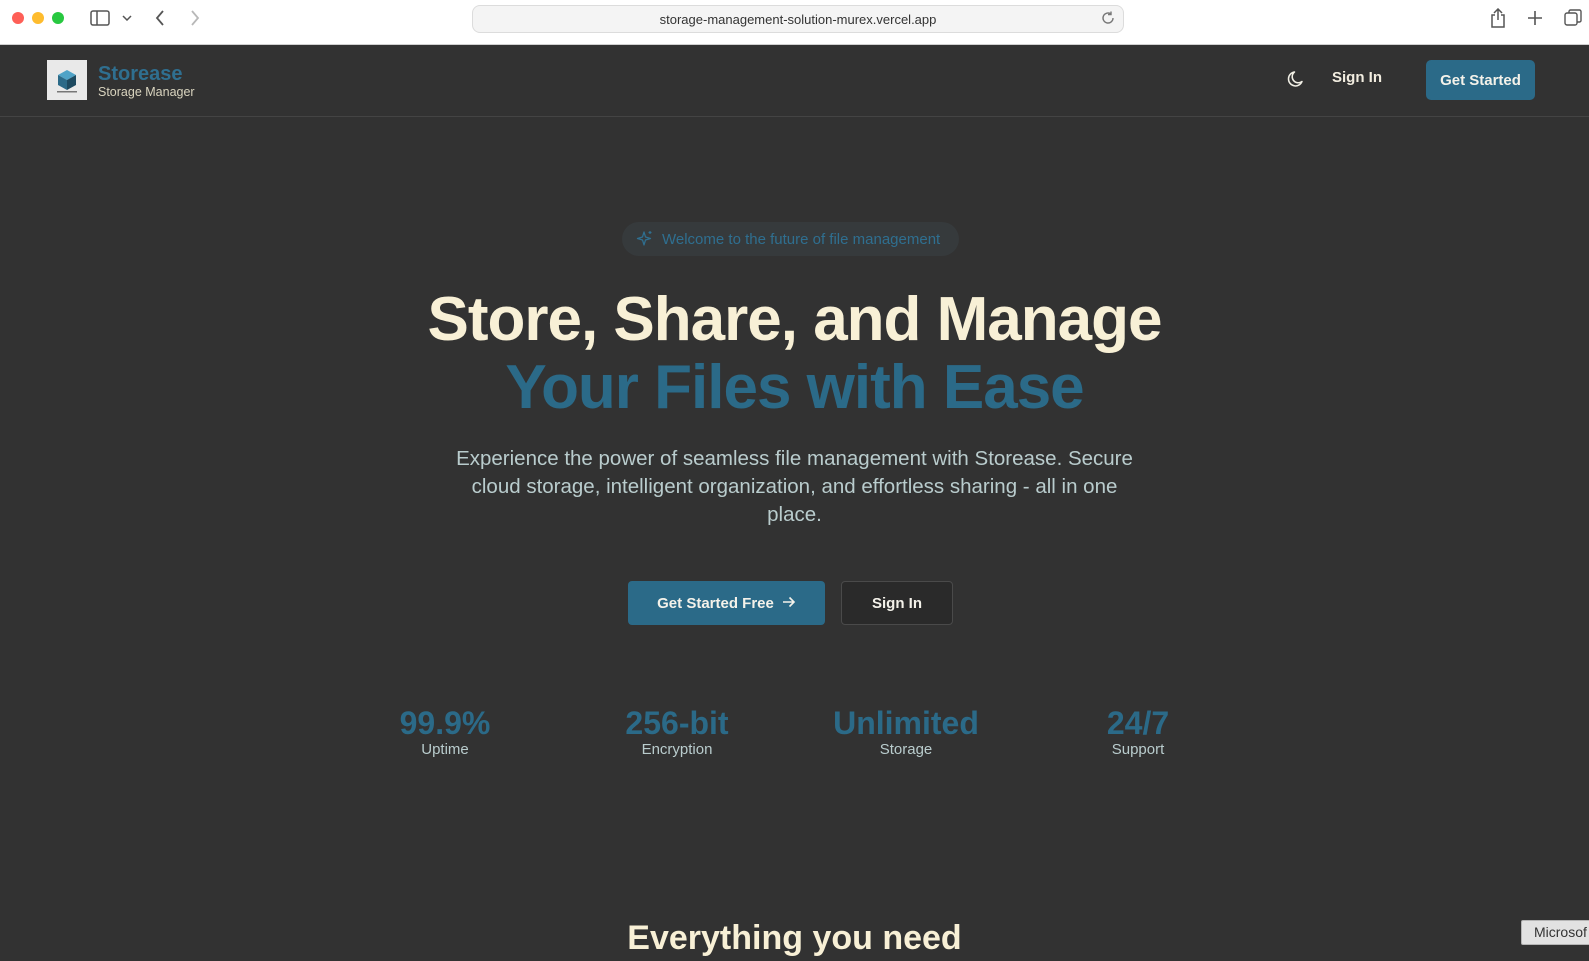 The image size is (1589, 961). What do you see at coordinates (801, 239) in the screenshot?
I see `welcome-badge-text: Welcome to the future of file management` at bounding box center [801, 239].